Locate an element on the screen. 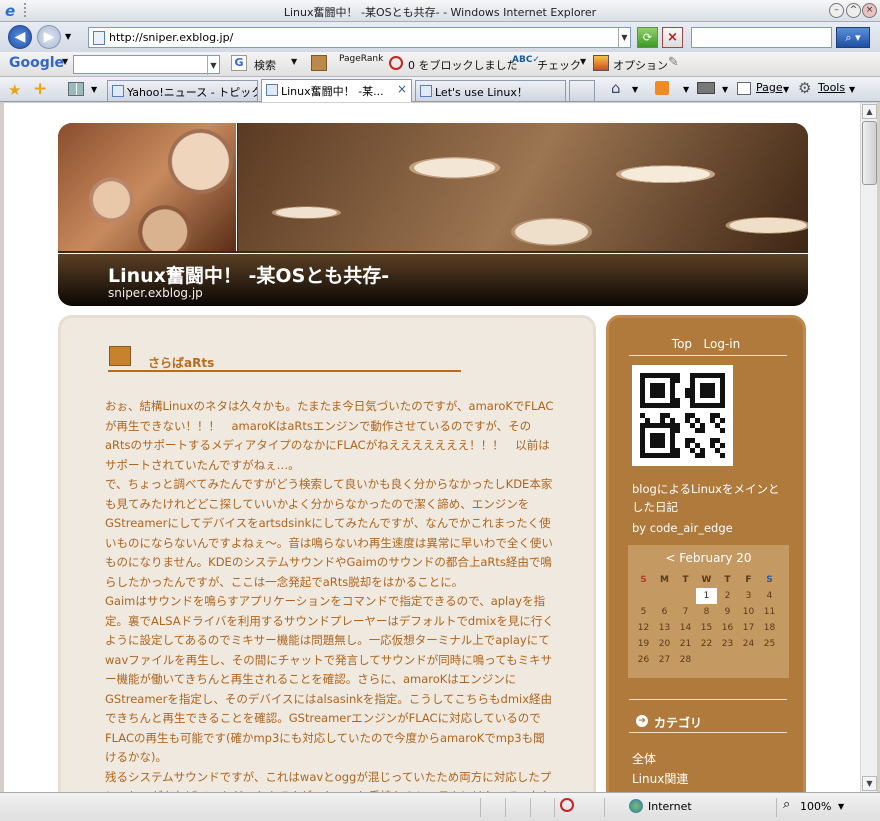 The image size is (880, 821). tab-linux-blog: Linux奮闘中！ -某... × is located at coordinates (336, 90).